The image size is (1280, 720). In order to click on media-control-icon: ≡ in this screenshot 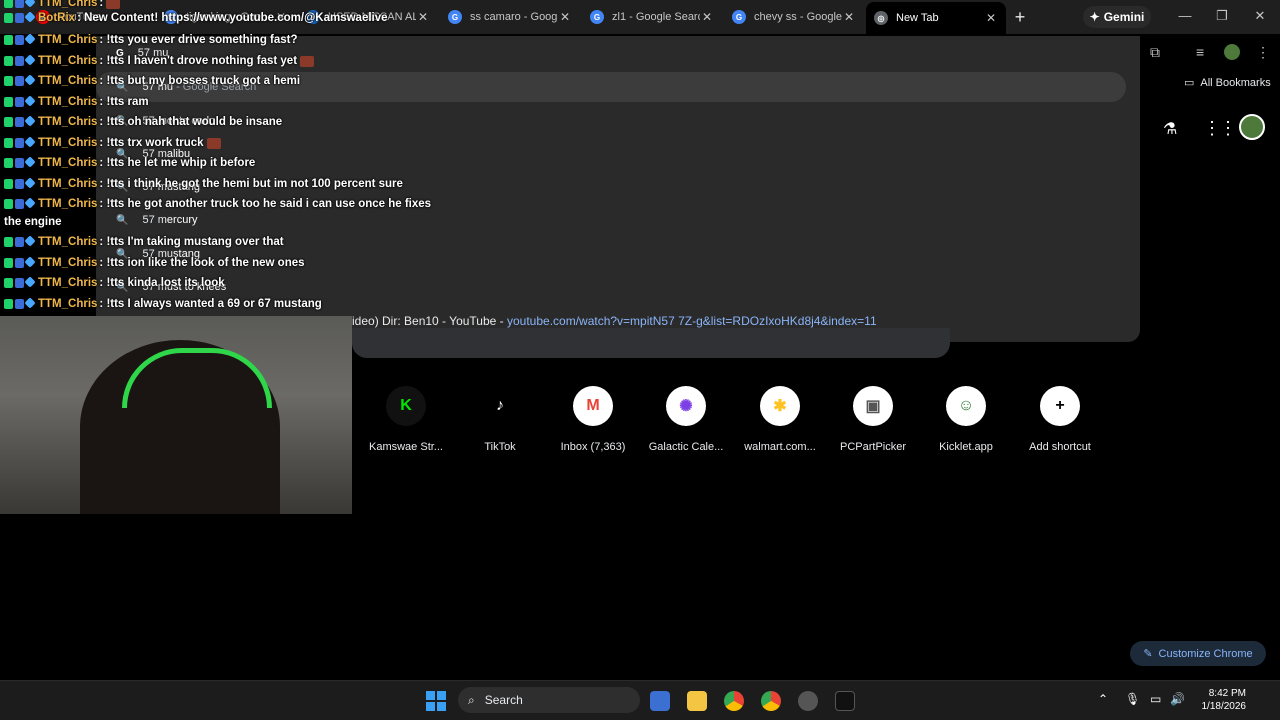, I will do `click(1200, 52)`.